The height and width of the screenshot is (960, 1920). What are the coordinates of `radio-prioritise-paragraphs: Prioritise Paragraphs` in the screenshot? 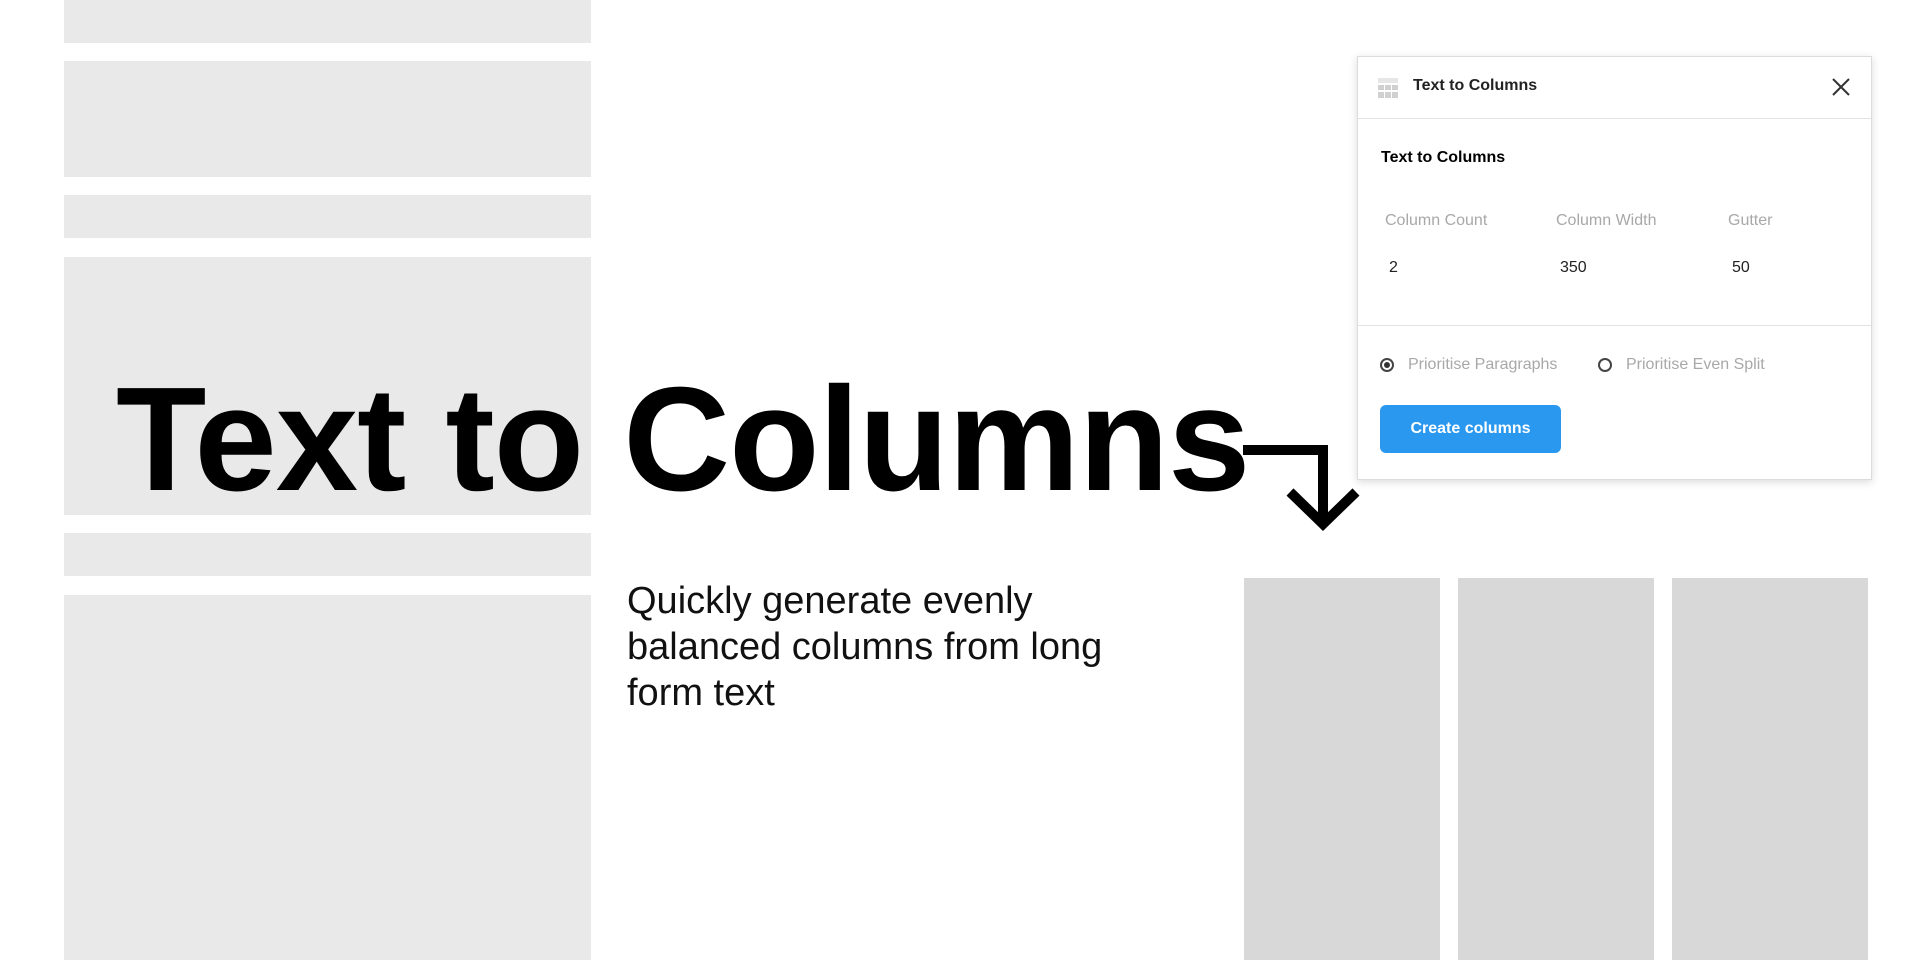 It's located at (1468, 365).